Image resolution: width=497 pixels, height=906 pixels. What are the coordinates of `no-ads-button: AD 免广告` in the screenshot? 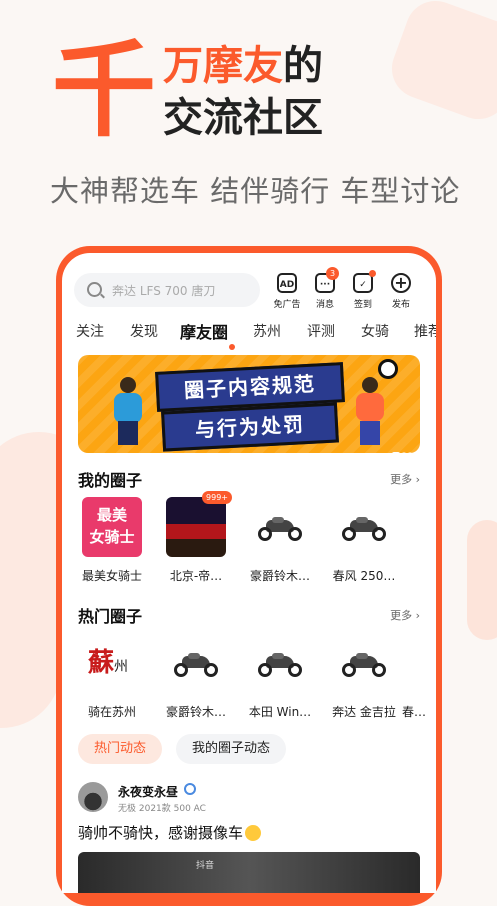 It's located at (287, 293).